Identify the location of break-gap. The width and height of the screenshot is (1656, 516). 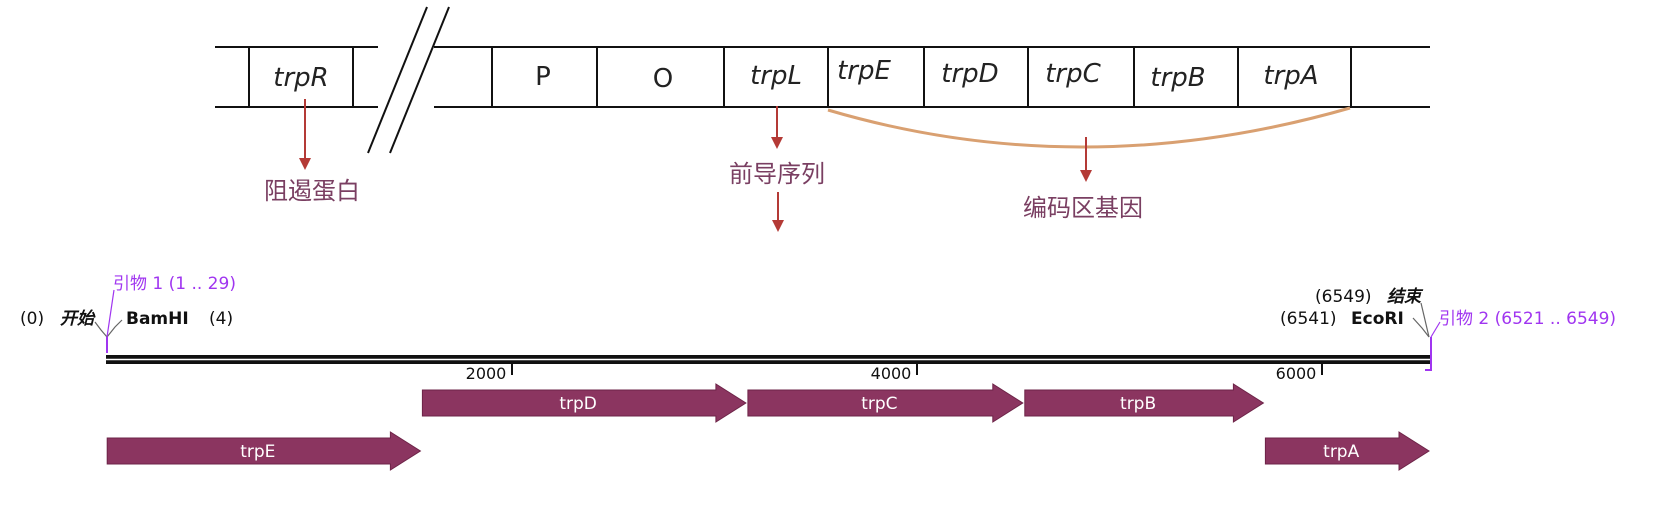
(406, 77).